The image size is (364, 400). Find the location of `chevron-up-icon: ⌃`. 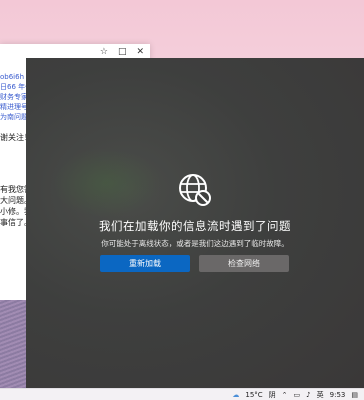

chevron-up-icon: ⌃ is located at coordinates (285, 394).